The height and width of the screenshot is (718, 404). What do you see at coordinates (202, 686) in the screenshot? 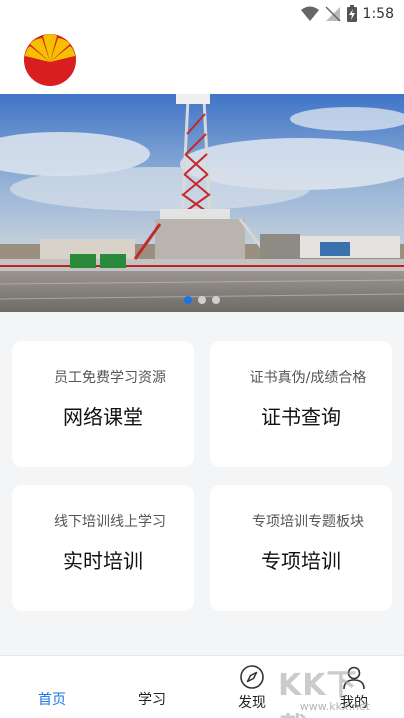
I see `bottom-tab-bar: 首页 学习 发现 我的` at bounding box center [202, 686].